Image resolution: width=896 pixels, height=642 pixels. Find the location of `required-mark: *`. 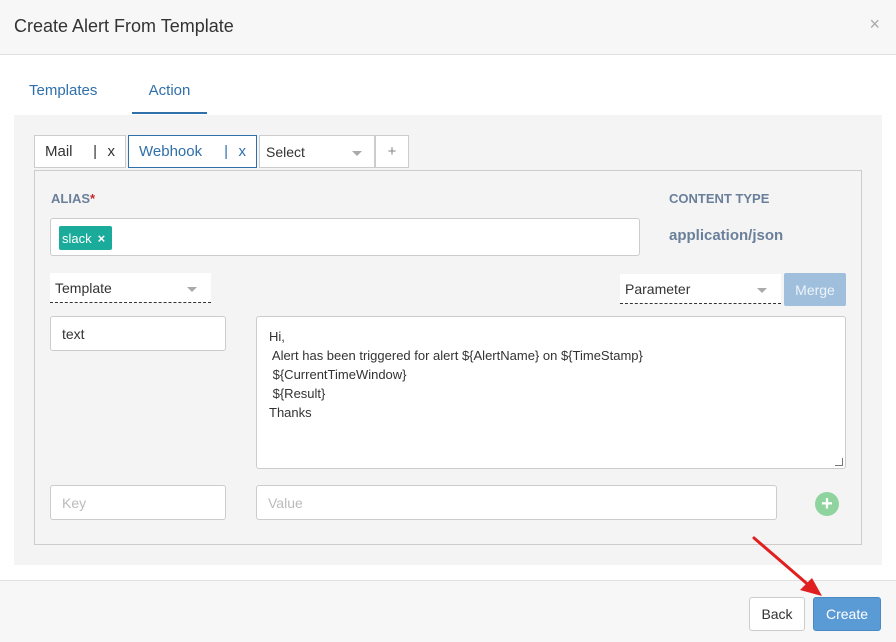

required-mark: * is located at coordinates (93, 198).